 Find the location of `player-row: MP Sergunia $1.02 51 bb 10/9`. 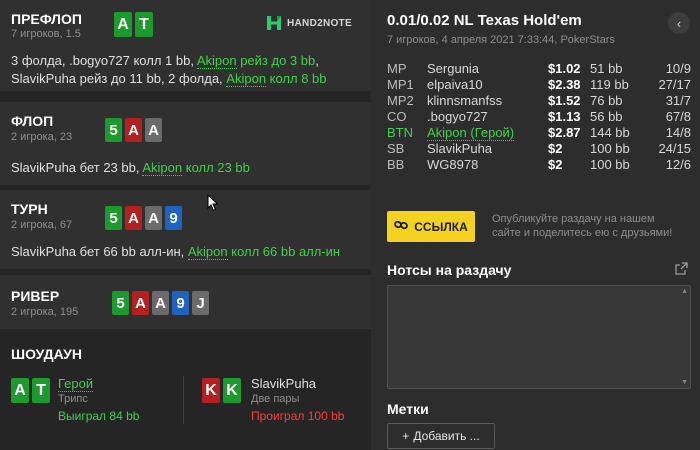

player-row: MP Sergunia $1.02 51 bb 10/9 is located at coordinates (539, 69).